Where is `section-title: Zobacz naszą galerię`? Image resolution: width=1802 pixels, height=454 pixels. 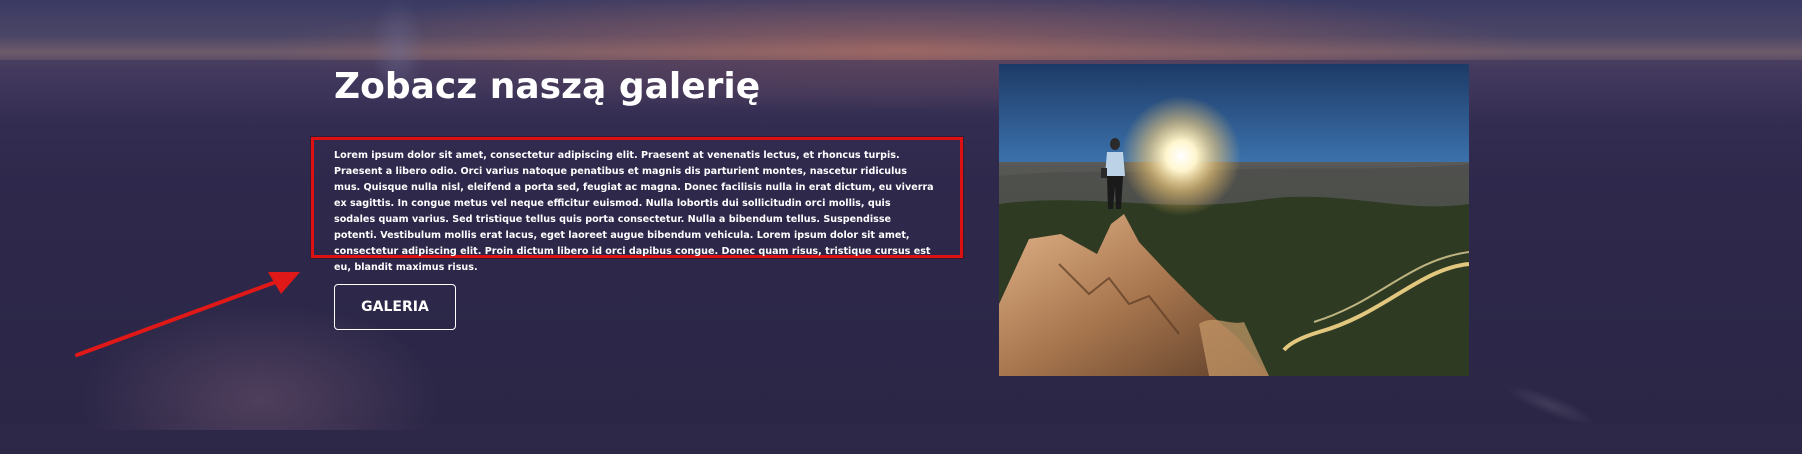 section-title: Zobacz naszą galerię is located at coordinates (547, 86).